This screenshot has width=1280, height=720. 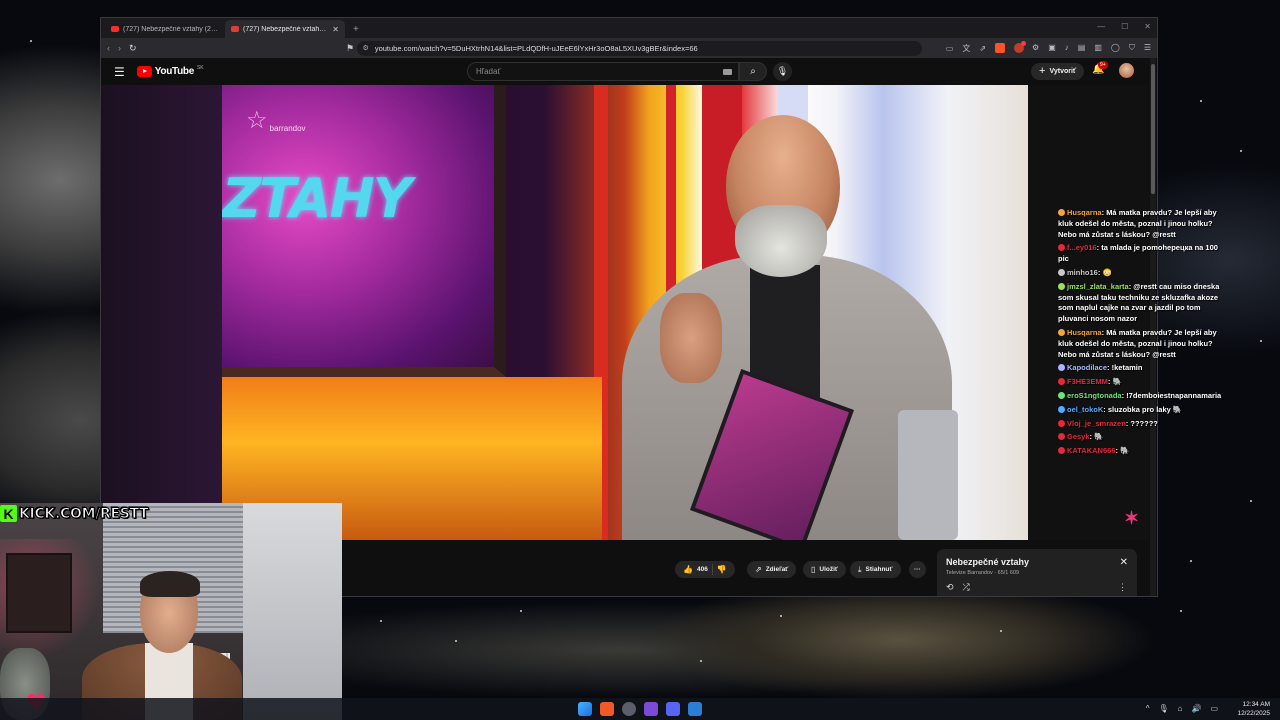 What do you see at coordinates (950, 48) in the screenshot?
I see `cast-icon: ▭` at bounding box center [950, 48].